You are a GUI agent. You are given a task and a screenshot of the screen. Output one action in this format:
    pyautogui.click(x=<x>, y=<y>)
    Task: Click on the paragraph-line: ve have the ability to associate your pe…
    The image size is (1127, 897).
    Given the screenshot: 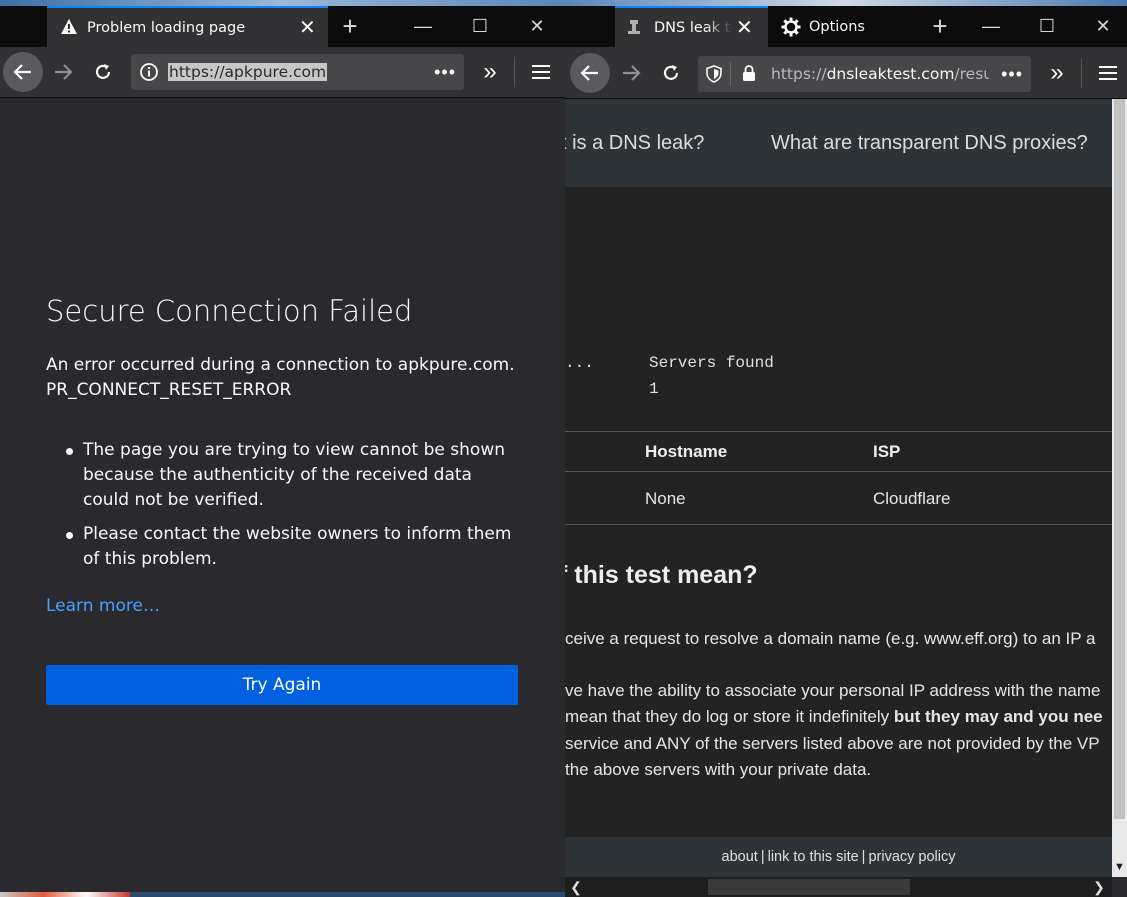 What is the action you would take?
    pyautogui.click(x=833, y=690)
    